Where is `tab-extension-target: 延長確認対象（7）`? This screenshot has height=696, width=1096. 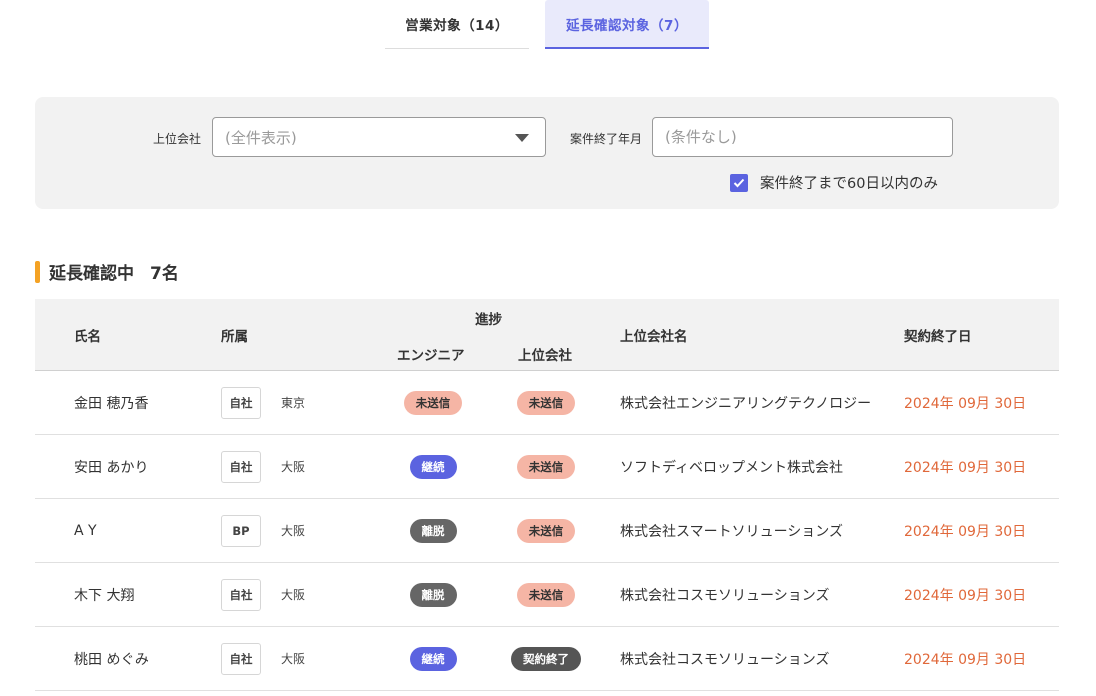 tab-extension-target: 延長確認対象（7） is located at coordinates (627, 24).